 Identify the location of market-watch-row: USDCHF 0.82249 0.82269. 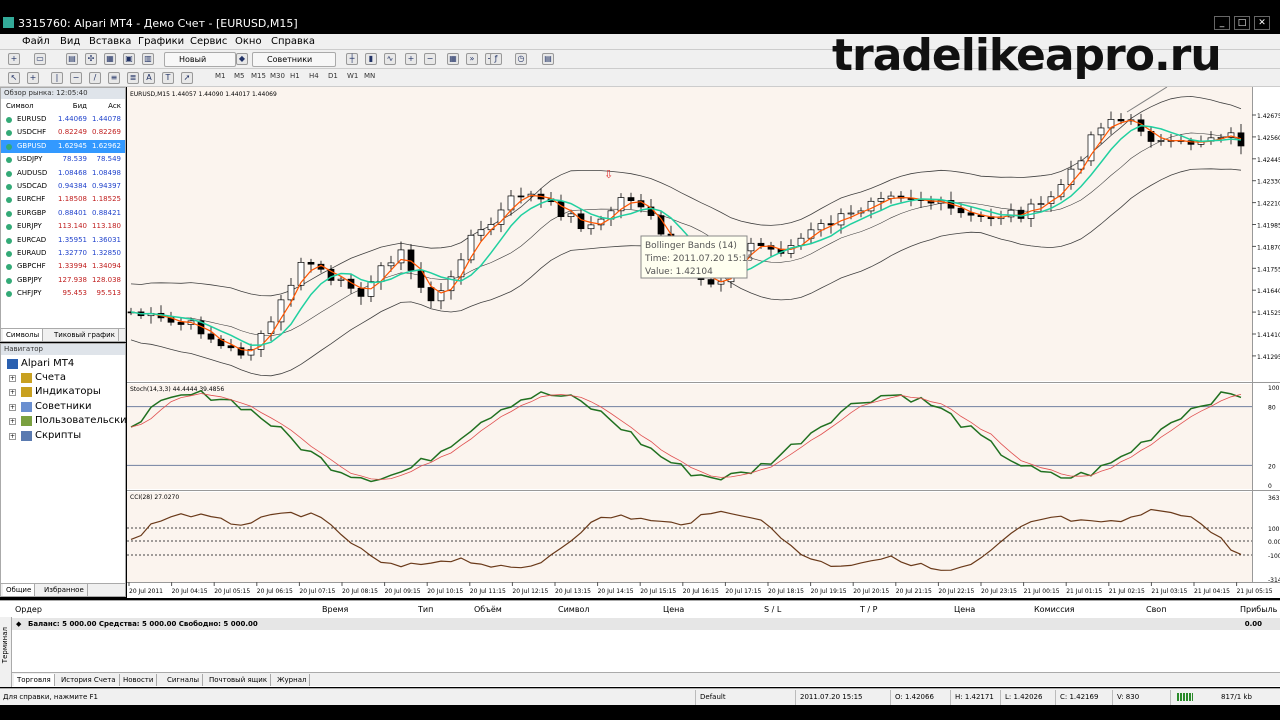
(63, 132).